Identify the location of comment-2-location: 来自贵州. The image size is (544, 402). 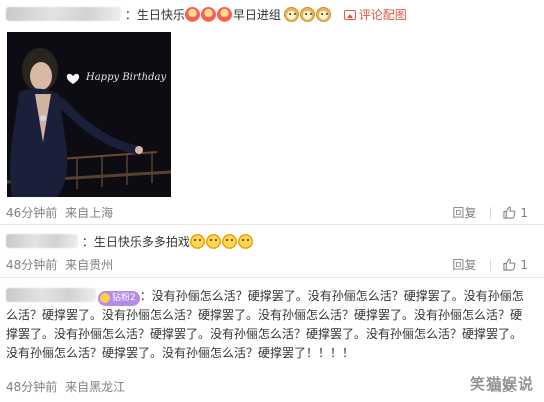
(89, 265).